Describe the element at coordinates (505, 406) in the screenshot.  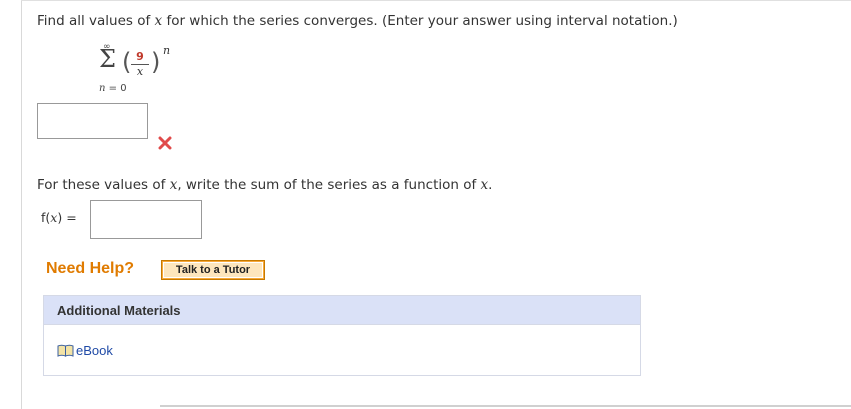
I see `bottom-divider` at that location.